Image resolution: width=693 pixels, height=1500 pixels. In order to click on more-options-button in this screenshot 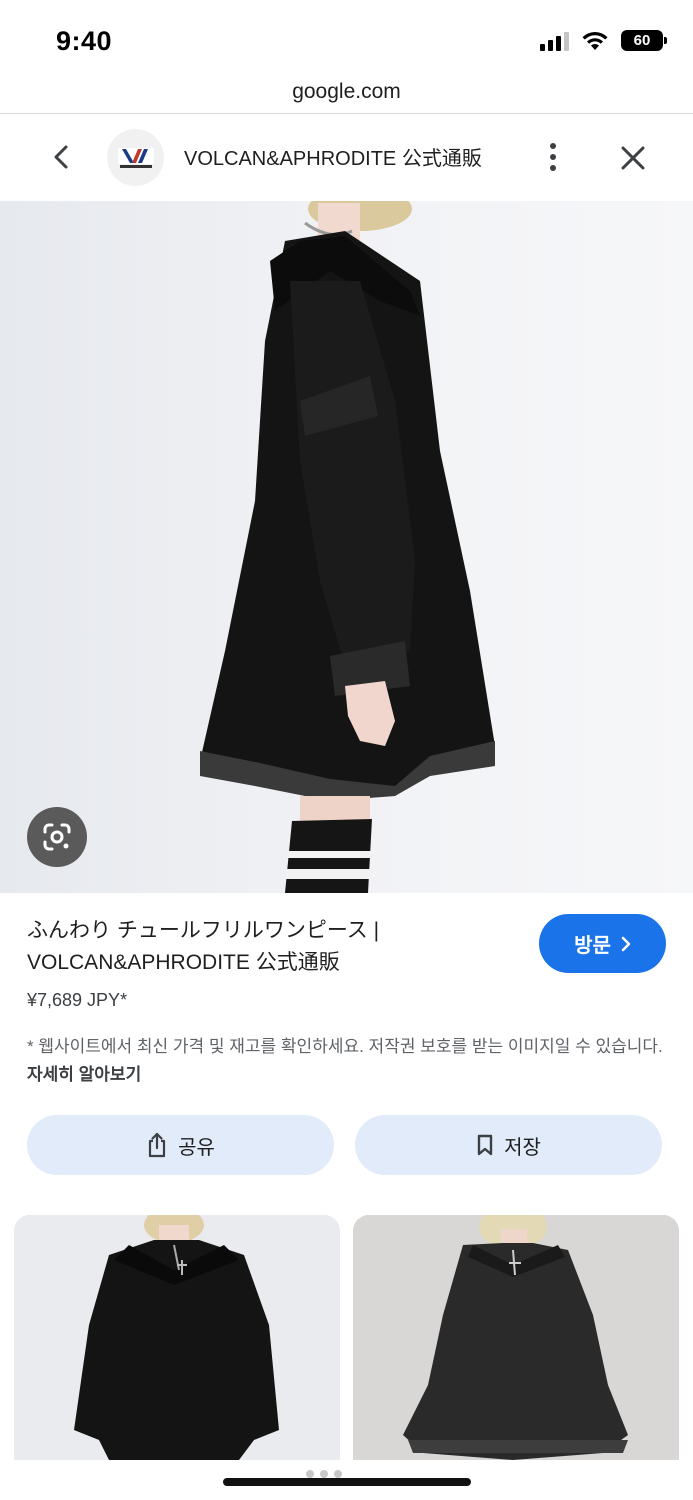, I will do `click(553, 157)`.